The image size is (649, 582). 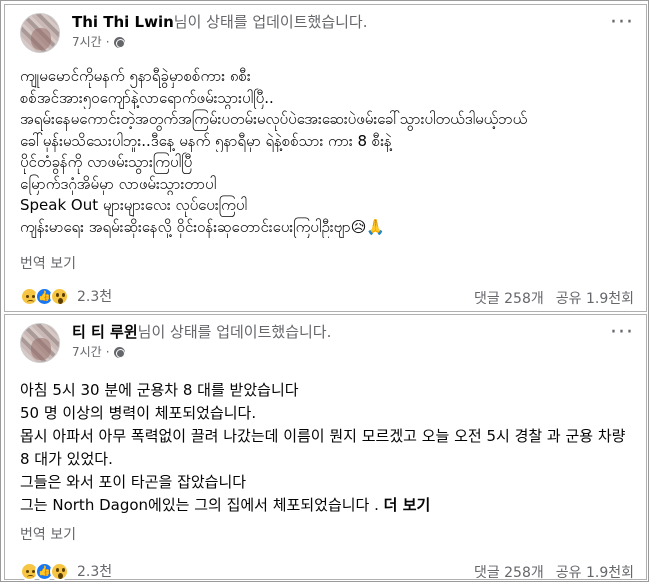 What do you see at coordinates (138, 413) in the screenshot?
I see `post-line: 50 명 이상의 병력이 체포되었습니다.` at bounding box center [138, 413].